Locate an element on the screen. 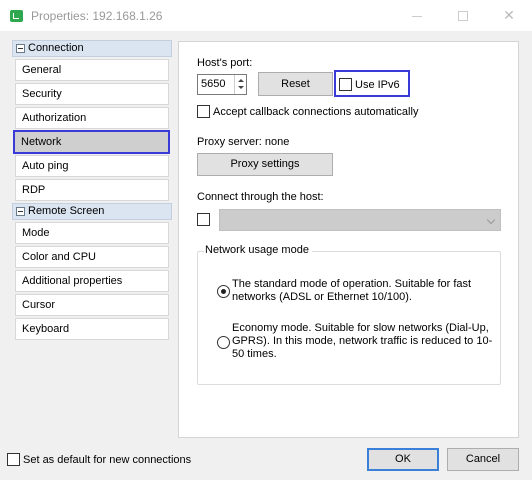 The width and height of the screenshot is (532, 480). sidebar-item-additional-properties: Additional properties is located at coordinates (92, 281).